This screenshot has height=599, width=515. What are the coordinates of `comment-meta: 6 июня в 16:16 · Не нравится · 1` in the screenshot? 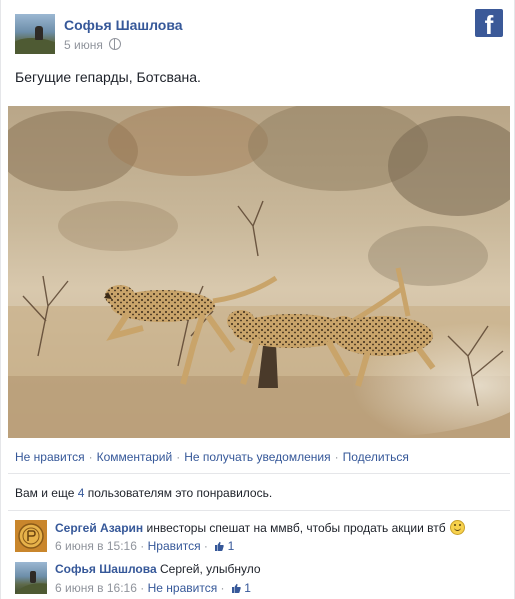 It's located at (153, 588).